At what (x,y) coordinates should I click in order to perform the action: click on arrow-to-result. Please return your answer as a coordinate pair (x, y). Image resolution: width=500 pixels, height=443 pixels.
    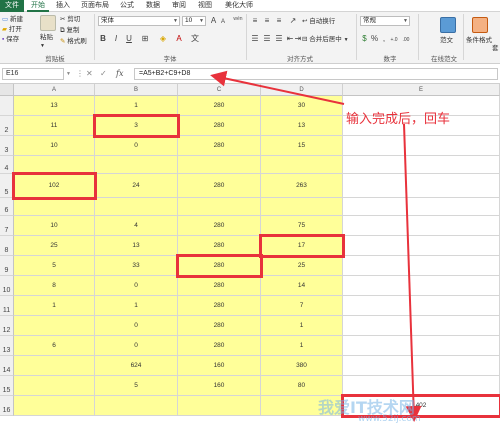
    Looking at the image, I should click on (412, 272).